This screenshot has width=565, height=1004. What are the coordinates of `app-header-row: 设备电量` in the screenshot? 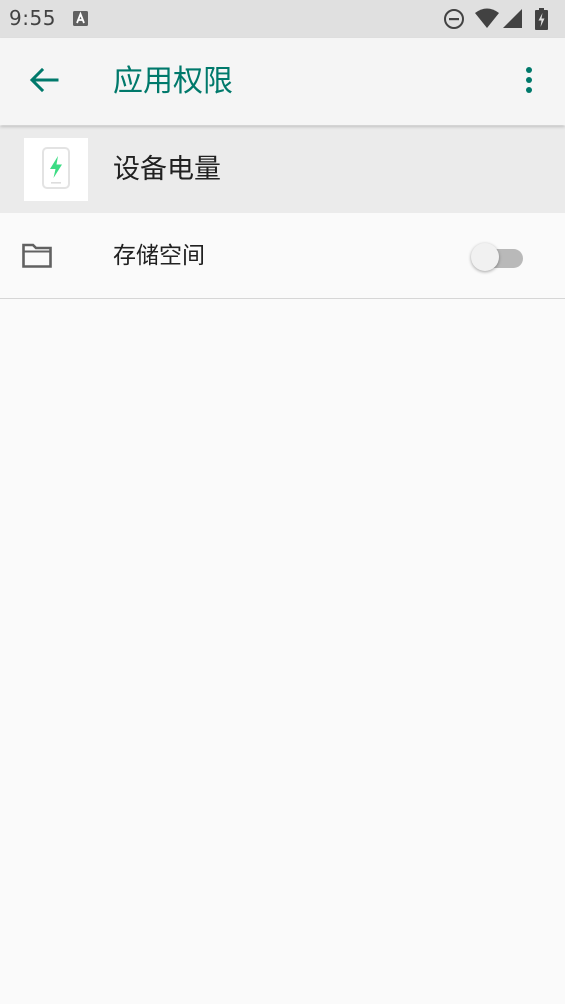 It's located at (282, 169).